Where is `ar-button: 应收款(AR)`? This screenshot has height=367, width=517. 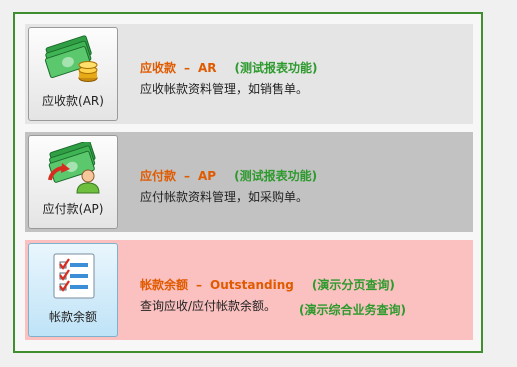
ar-button: 应收款(AR) is located at coordinates (73, 74).